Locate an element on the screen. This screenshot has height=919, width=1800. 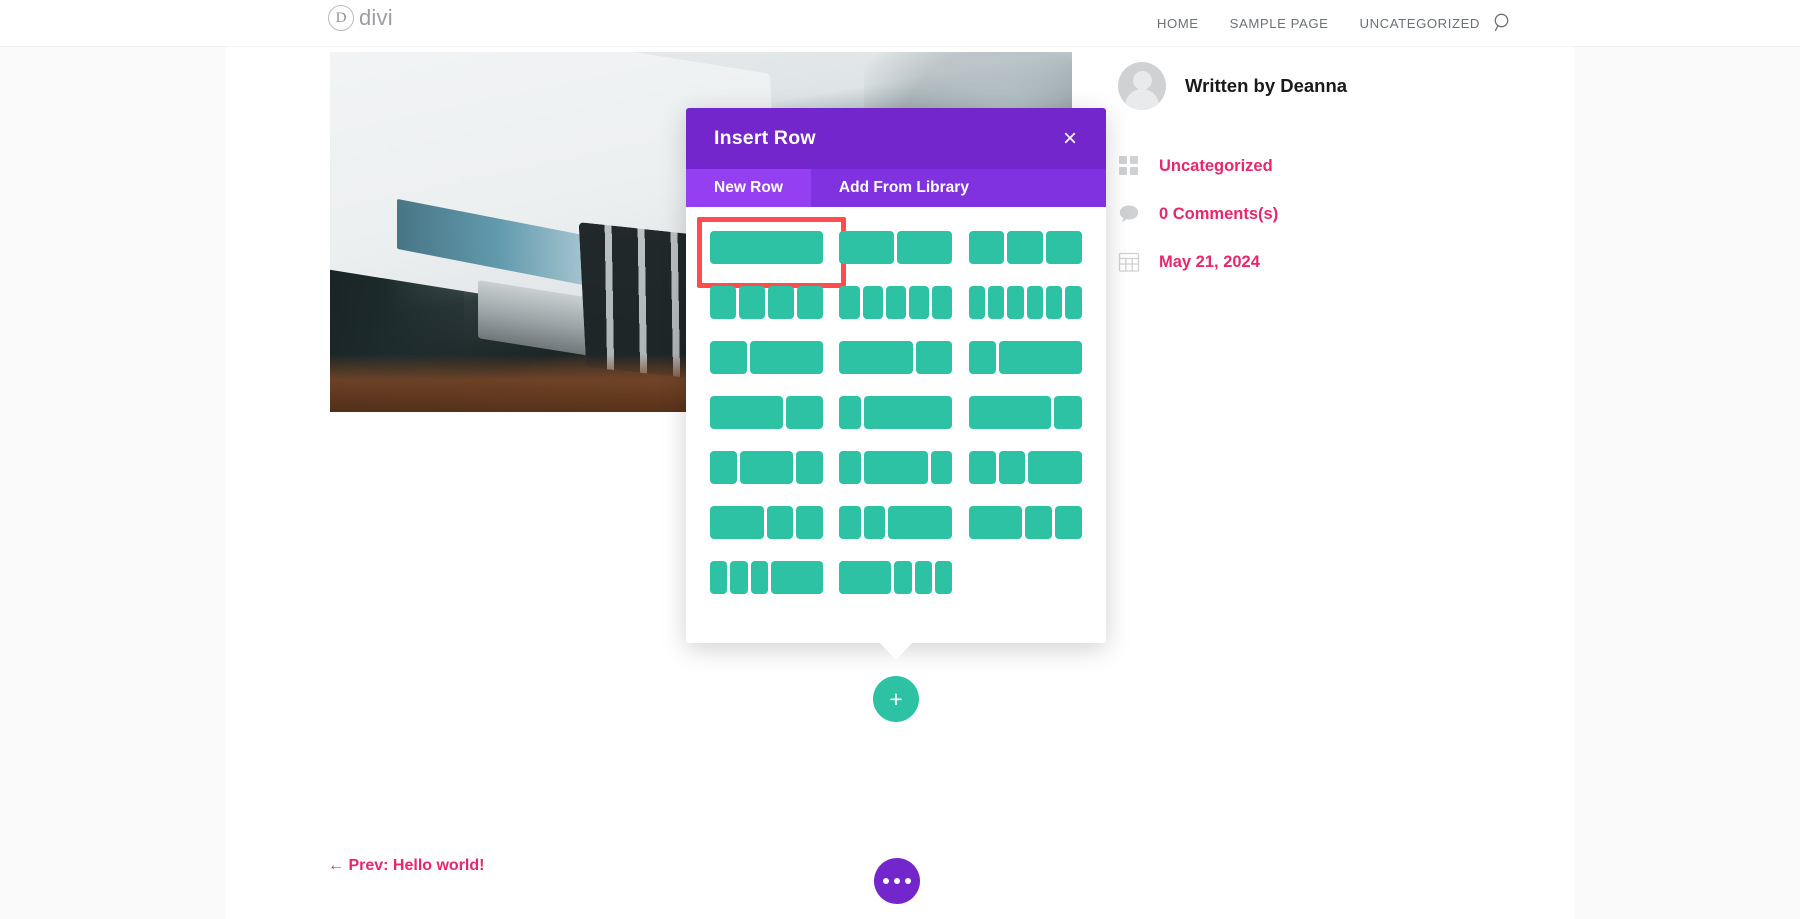
row-layout-two-thirds-one-third-b is located at coordinates (767, 412).